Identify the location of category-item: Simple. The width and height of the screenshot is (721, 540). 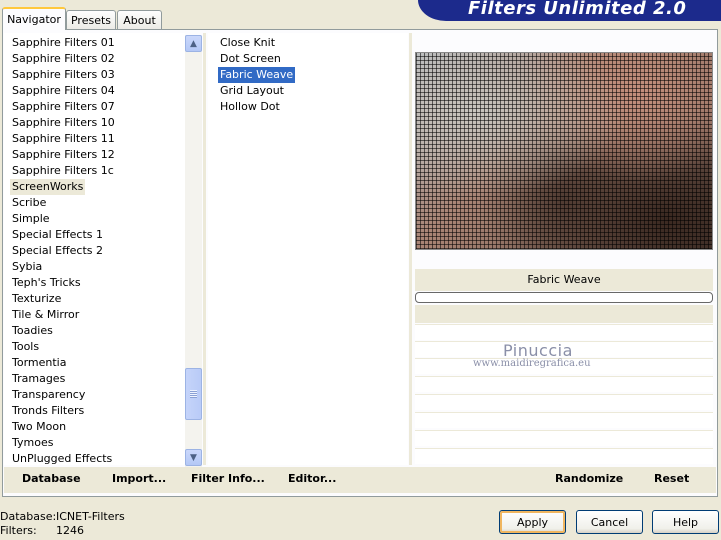
(31, 219).